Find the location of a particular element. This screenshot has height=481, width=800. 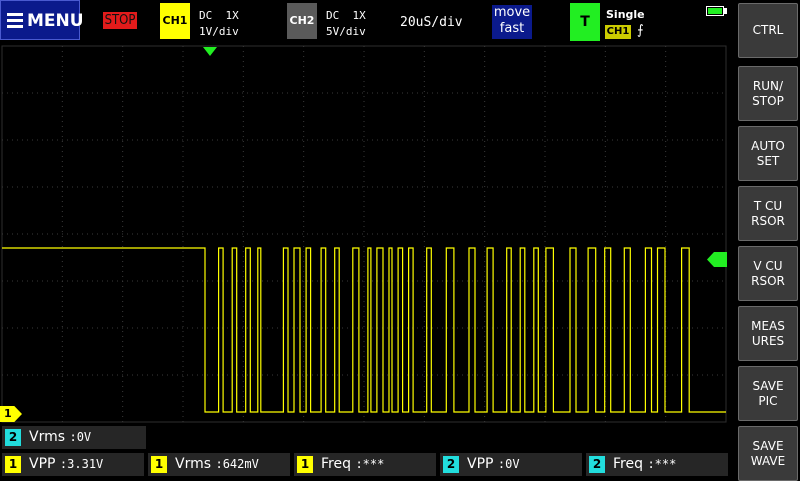

move-mode-button: move fast is located at coordinates (512, 22).